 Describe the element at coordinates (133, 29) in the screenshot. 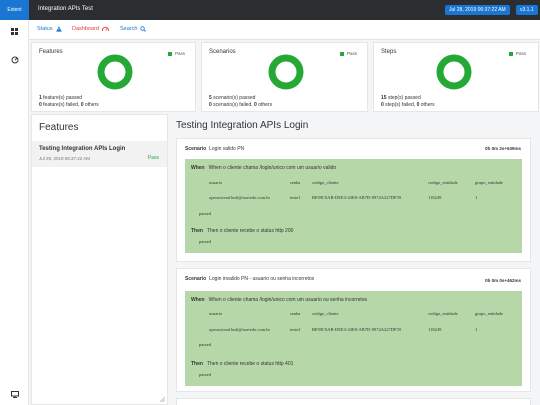

I see `nav-search: Search` at that location.